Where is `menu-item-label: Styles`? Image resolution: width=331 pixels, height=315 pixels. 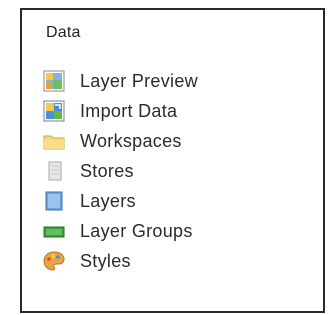 menu-item-label: Styles is located at coordinates (105, 260).